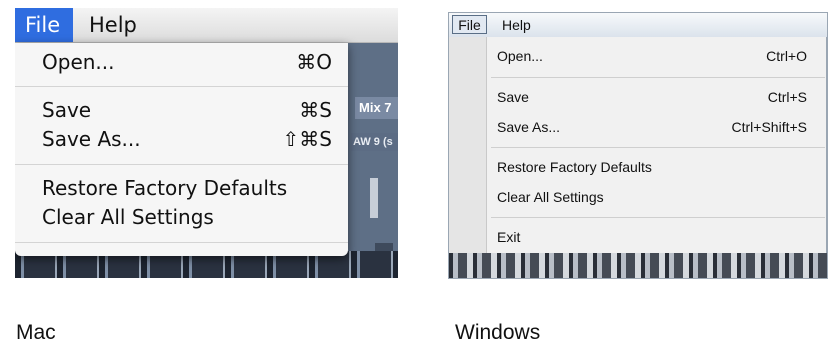 Image resolution: width=838 pixels, height=362 pixels. I want to click on menu-item-open: Open... ⌘O, so click(181, 62).